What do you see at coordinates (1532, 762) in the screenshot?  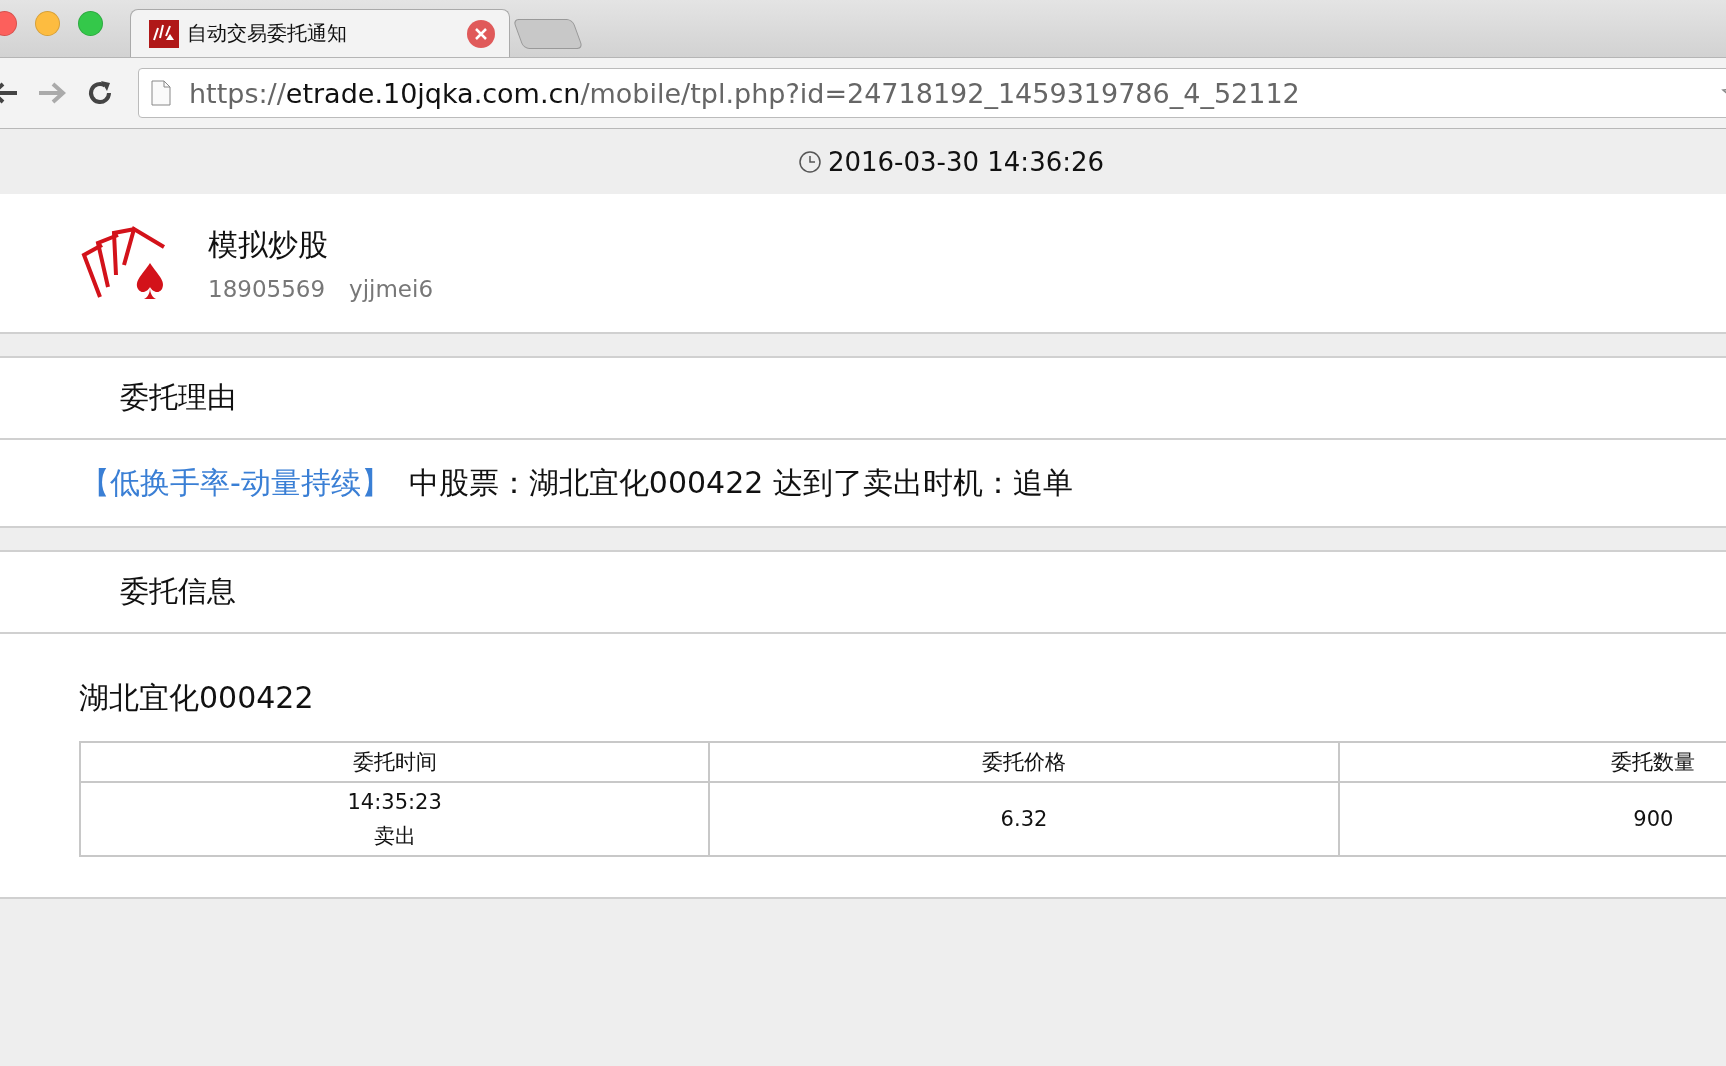 I see `column-header: 委托数量` at bounding box center [1532, 762].